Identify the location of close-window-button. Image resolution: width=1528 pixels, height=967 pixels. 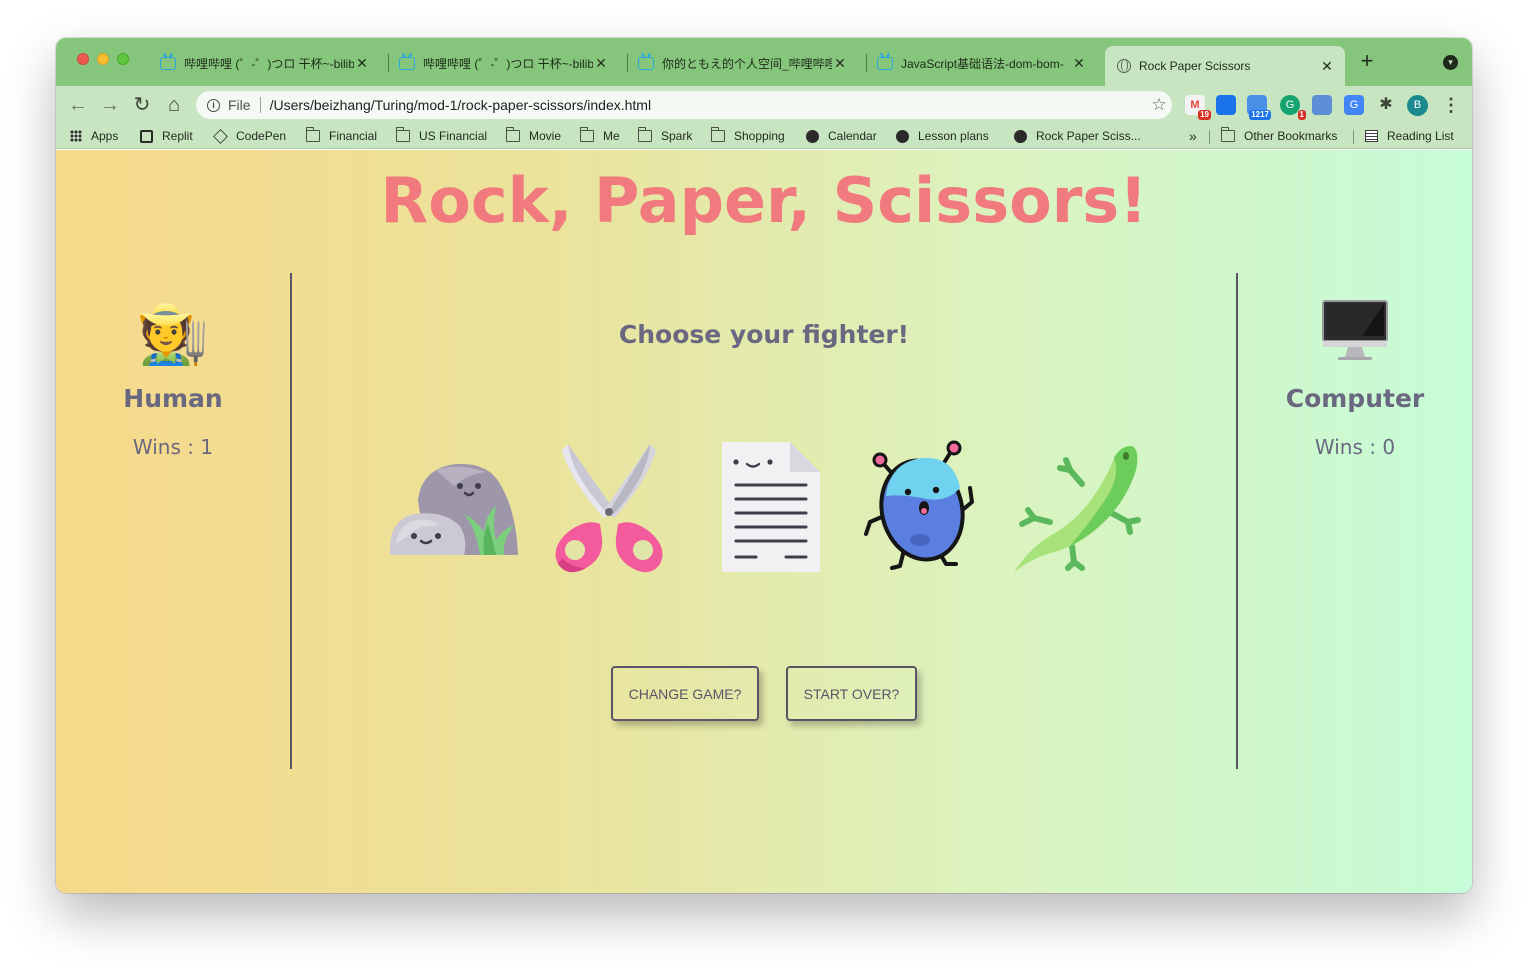
(83, 59).